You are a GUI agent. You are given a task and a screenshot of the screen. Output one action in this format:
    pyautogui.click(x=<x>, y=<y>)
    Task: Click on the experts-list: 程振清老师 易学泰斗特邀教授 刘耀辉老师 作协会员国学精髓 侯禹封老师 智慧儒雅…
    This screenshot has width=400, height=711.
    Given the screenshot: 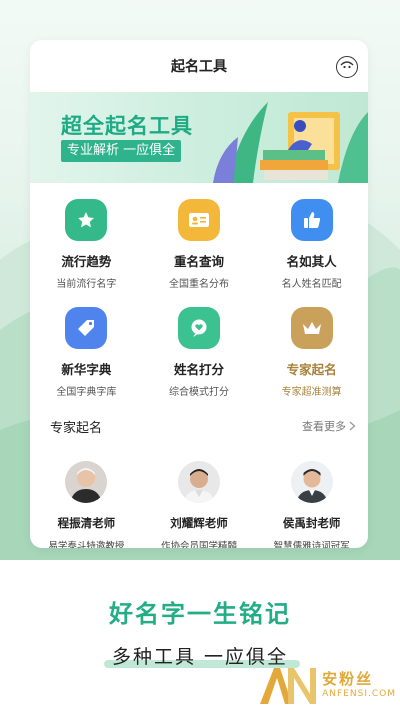 What is the action you would take?
    pyautogui.click(x=199, y=495)
    